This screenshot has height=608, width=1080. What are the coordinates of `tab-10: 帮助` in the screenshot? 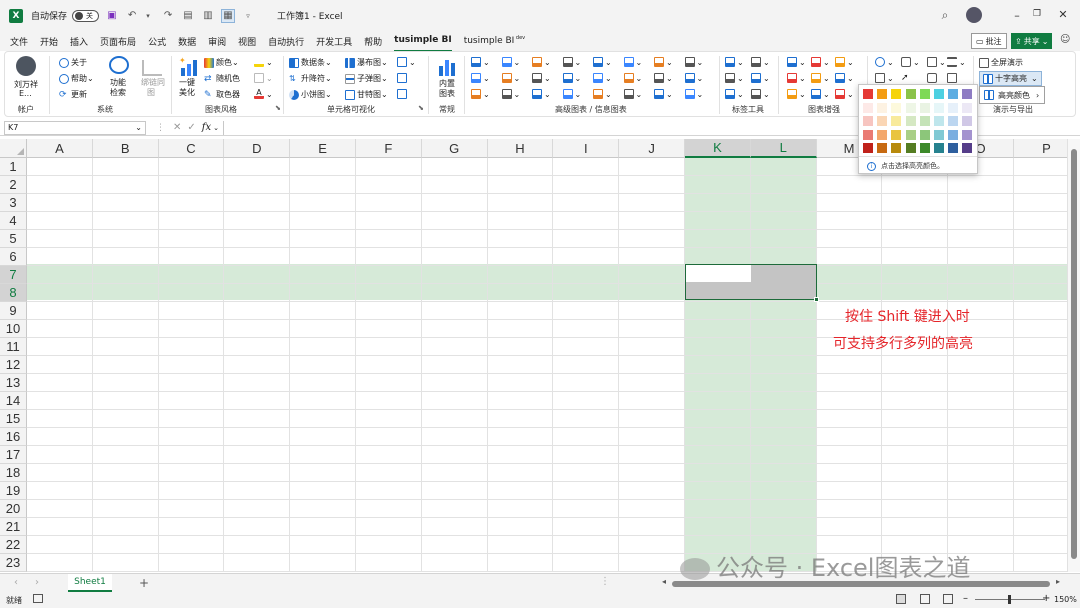 It's located at (373, 41).